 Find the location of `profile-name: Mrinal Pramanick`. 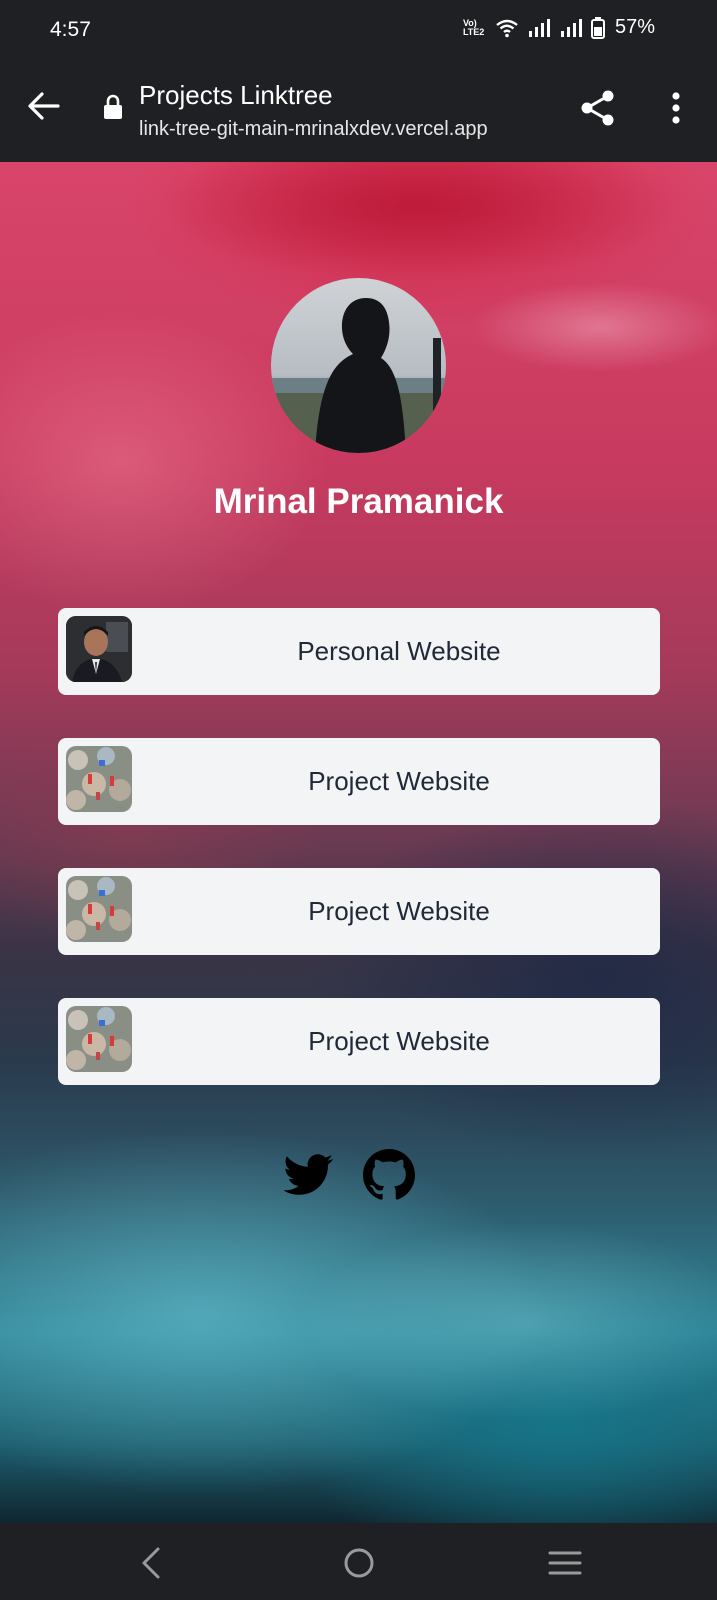

profile-name: Mrinal Pramanick is located at coordinates (358, 501).